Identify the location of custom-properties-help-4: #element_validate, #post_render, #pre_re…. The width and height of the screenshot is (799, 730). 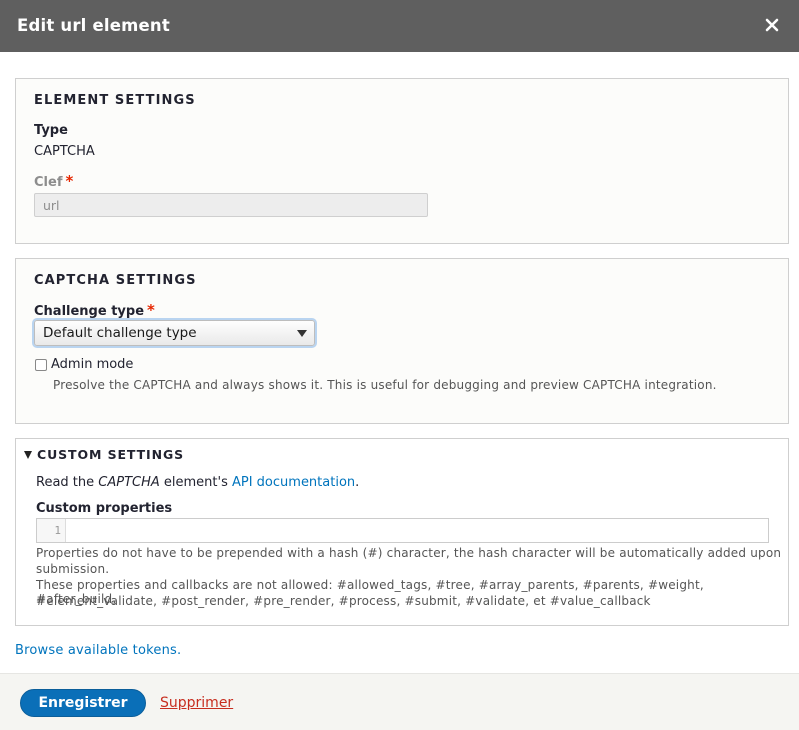
(343, 601).